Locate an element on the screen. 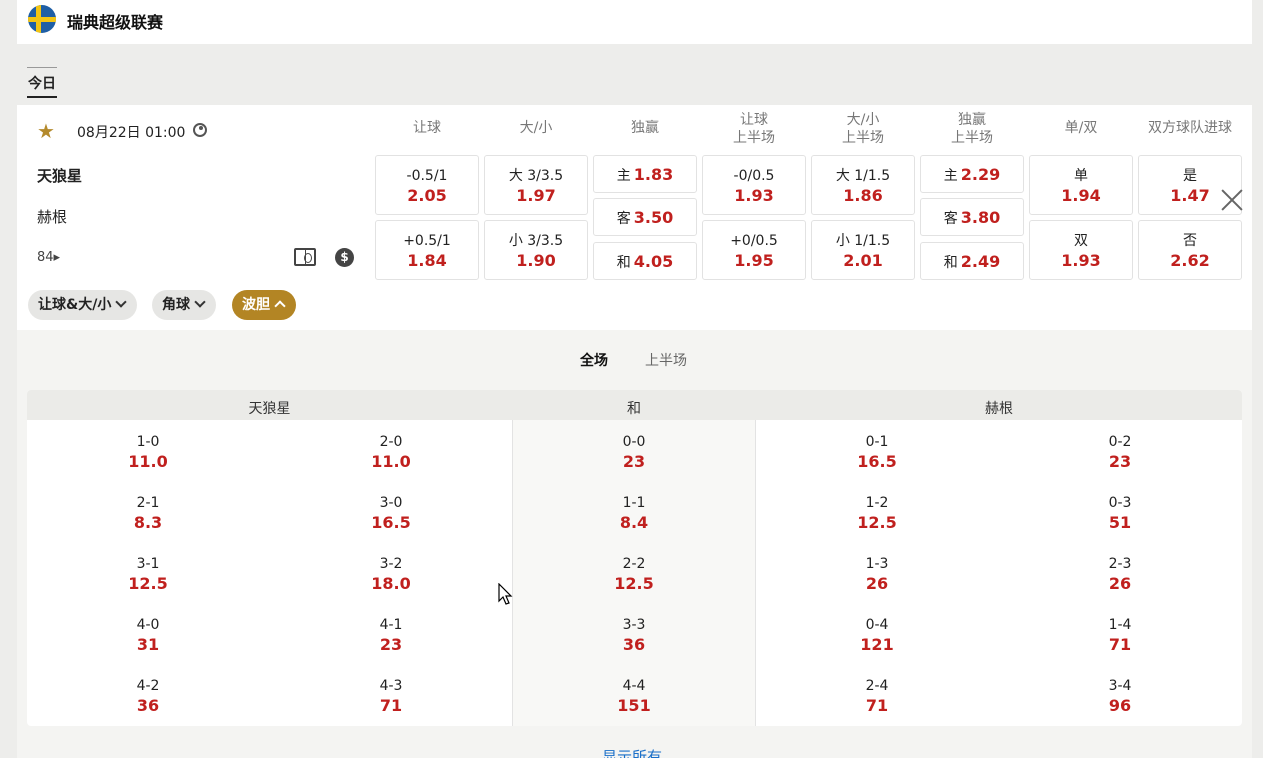  score-cell: 4-3 71 is located at coordinates (391, 696).